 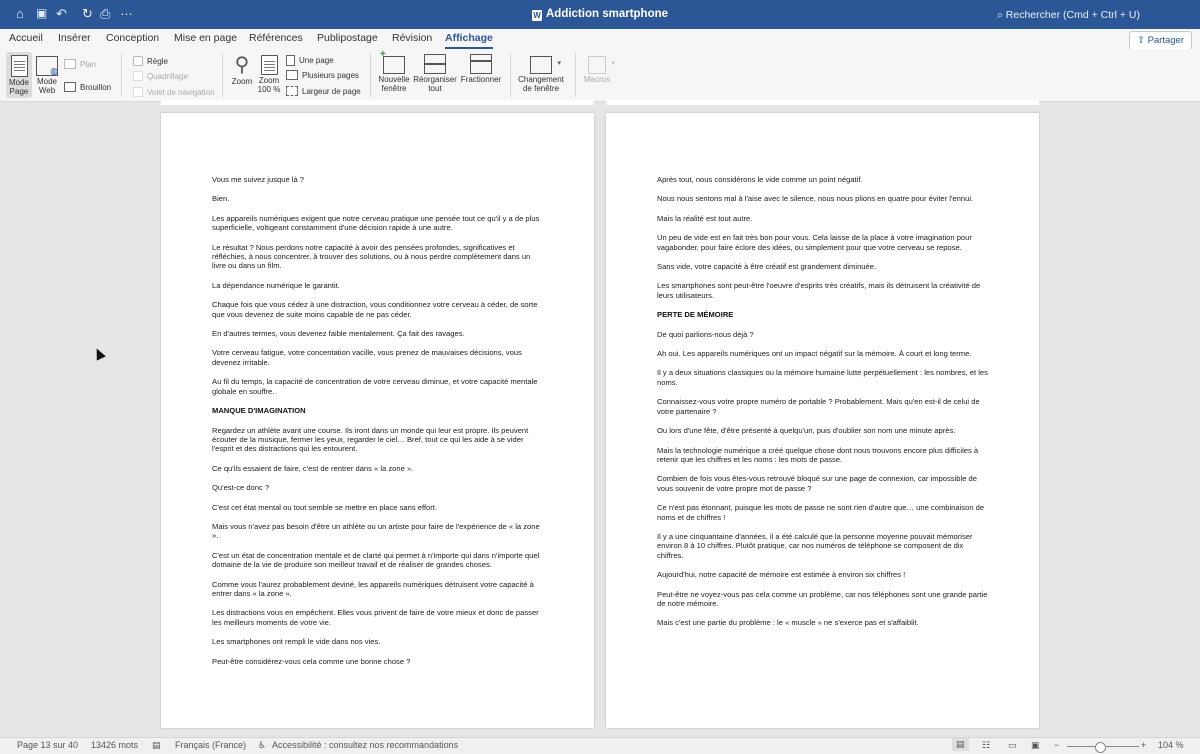 What do you see at coordinates (205, 38) in the screenshot?
I see `tab-mise-en-page: Mise en page` at bounding box center [205, 38].